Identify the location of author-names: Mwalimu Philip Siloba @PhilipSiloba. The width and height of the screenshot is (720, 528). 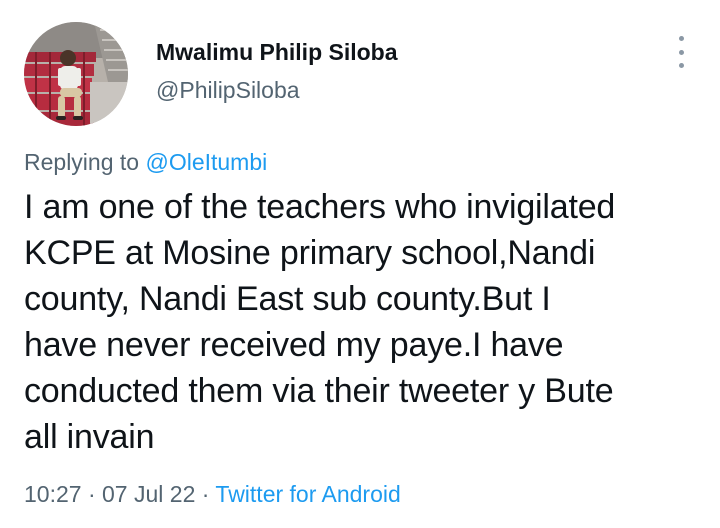
(277, 71).